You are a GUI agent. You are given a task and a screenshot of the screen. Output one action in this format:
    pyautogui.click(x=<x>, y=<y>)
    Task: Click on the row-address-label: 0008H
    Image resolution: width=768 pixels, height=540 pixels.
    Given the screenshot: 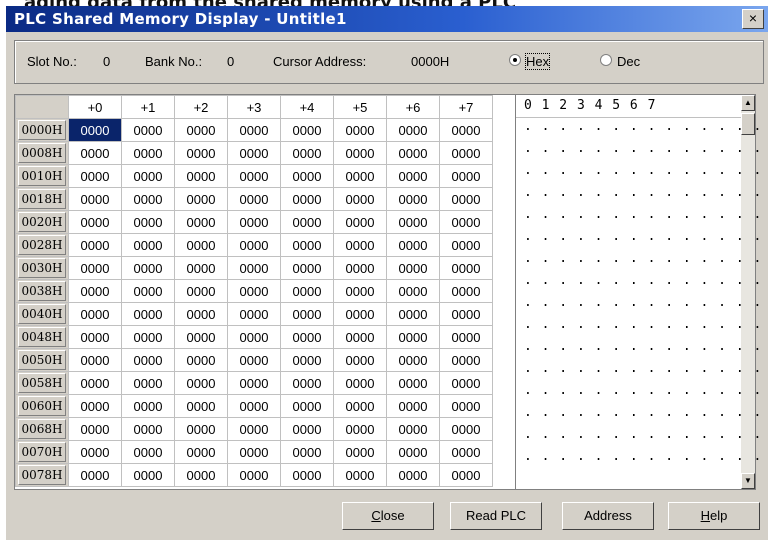 What is the action you would take?
    pyautogui.click(x=42, y=153)
    